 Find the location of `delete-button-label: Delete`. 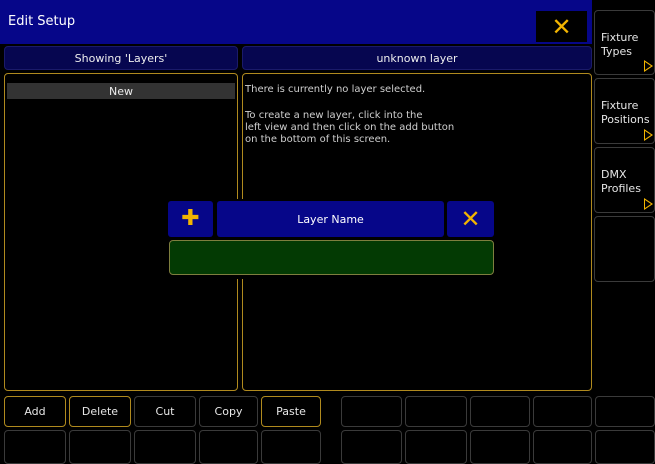

delete-button-label: Delete is located at coordinates (100, 411).